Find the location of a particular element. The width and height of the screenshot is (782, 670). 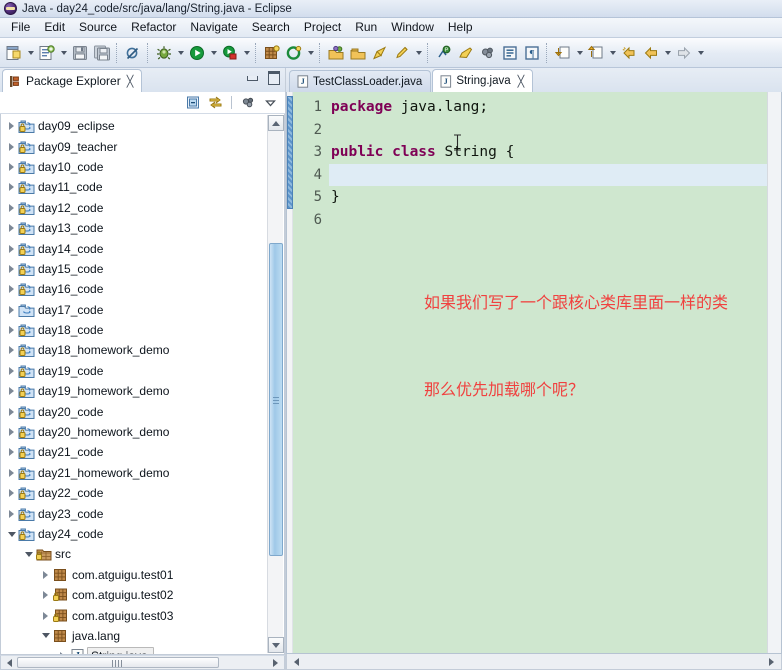

block-selection-icon: ¶ is located at coordinates (532, 53).